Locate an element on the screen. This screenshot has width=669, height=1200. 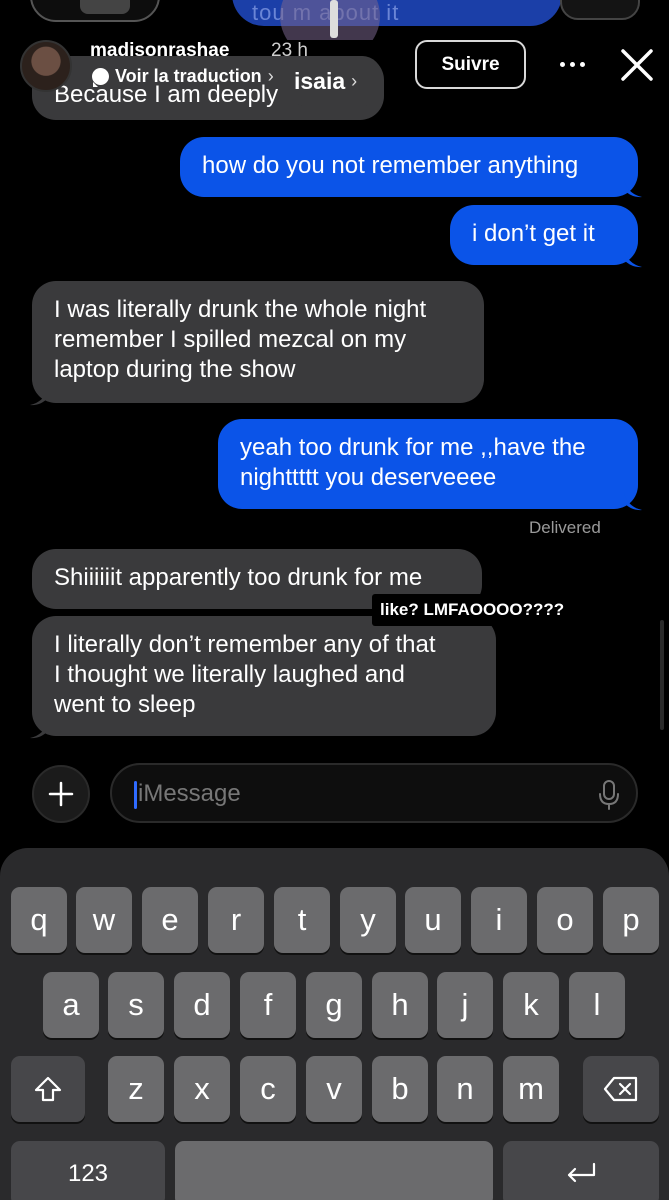
message-line: I was literally drunk the whole night is located at coordinates (240, 309).